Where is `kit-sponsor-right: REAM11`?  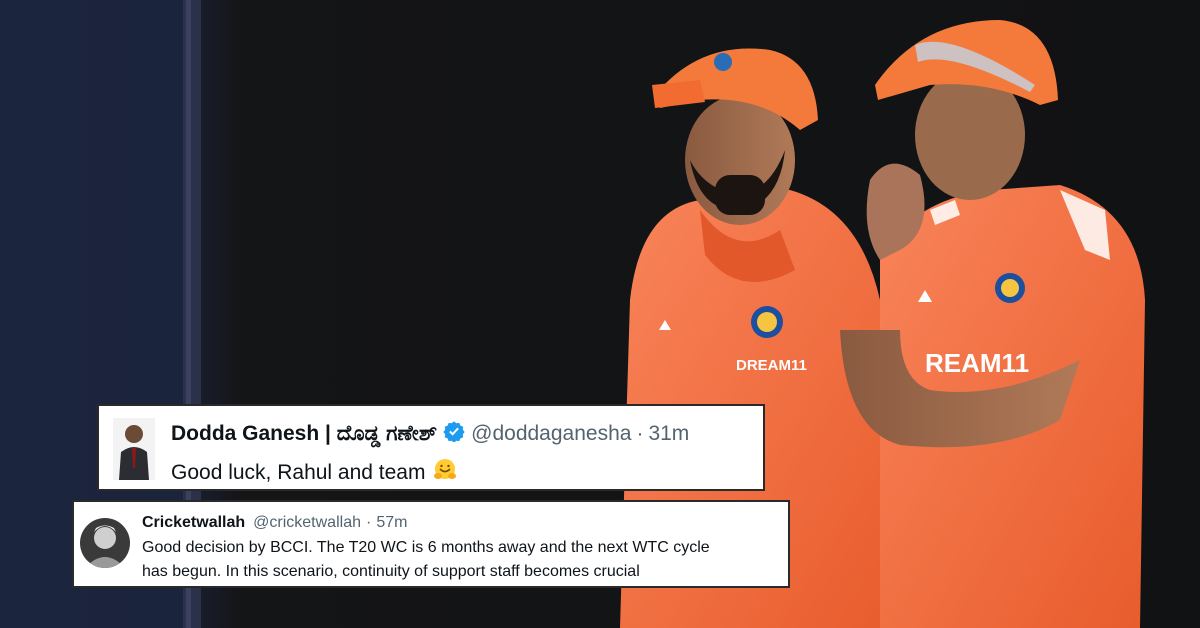 kit-sponsor-right: REAM11 is located at coordinates (977, 363).